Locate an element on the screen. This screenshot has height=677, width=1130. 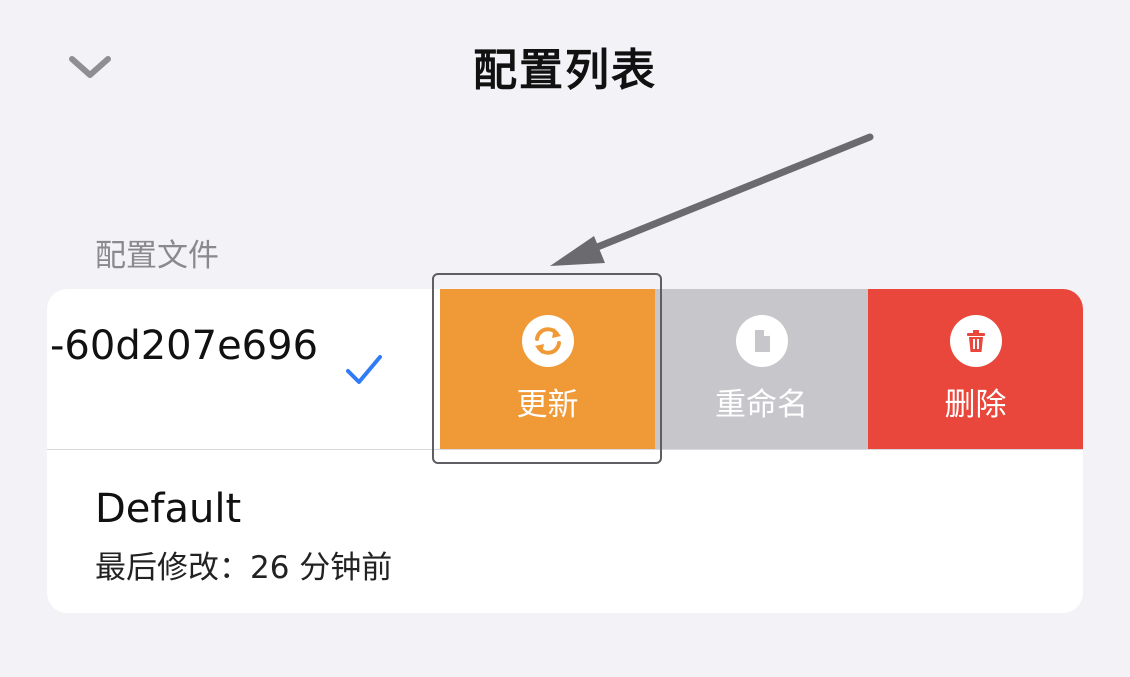
document-icon is located at coordinates (761, 341).